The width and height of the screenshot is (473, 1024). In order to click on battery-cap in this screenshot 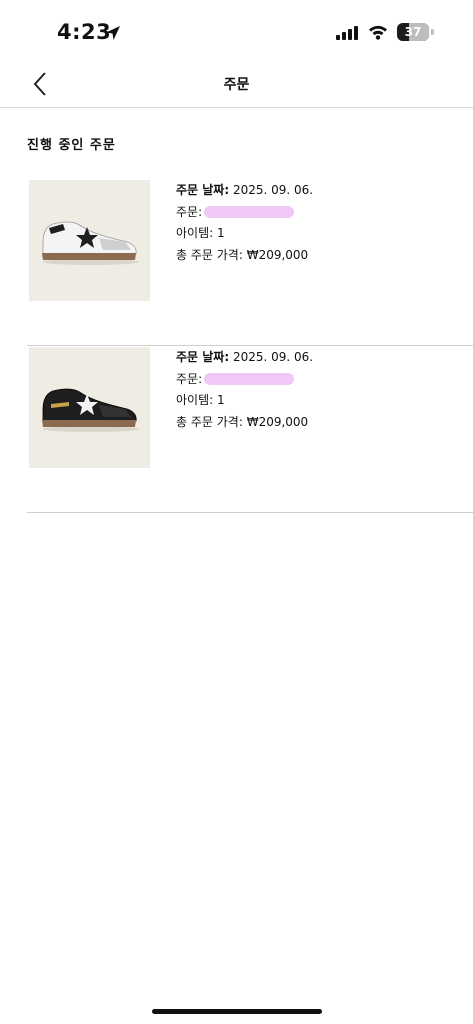, I will do `click(432, 32)`.